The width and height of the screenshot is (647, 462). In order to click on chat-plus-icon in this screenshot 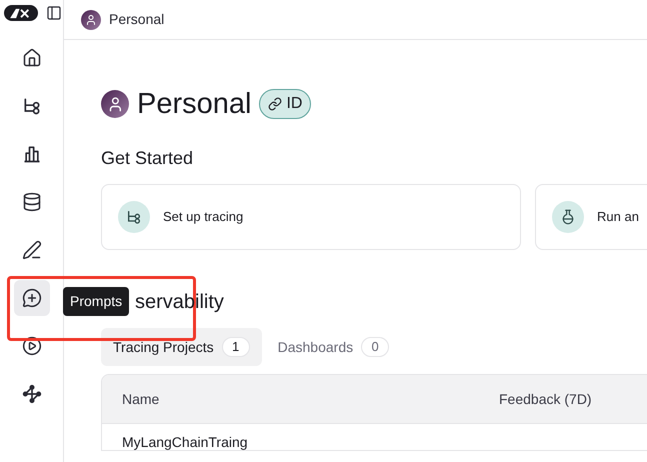, I will do `click(32, 298)`.